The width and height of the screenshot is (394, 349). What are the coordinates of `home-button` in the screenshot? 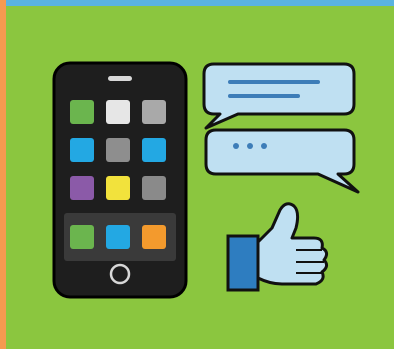 It's located at (120, 274).